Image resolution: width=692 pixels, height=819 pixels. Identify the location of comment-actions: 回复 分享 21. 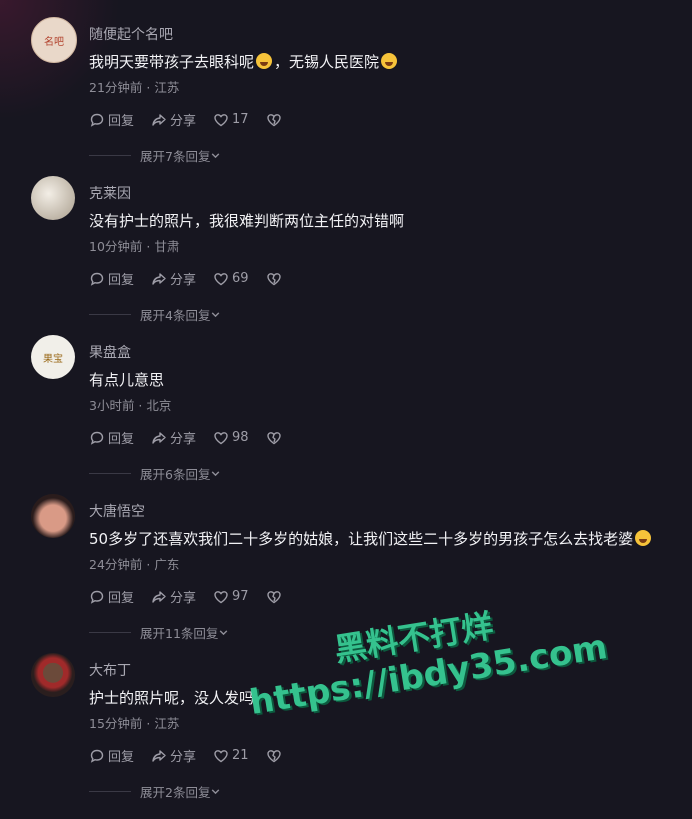
(195, 755).